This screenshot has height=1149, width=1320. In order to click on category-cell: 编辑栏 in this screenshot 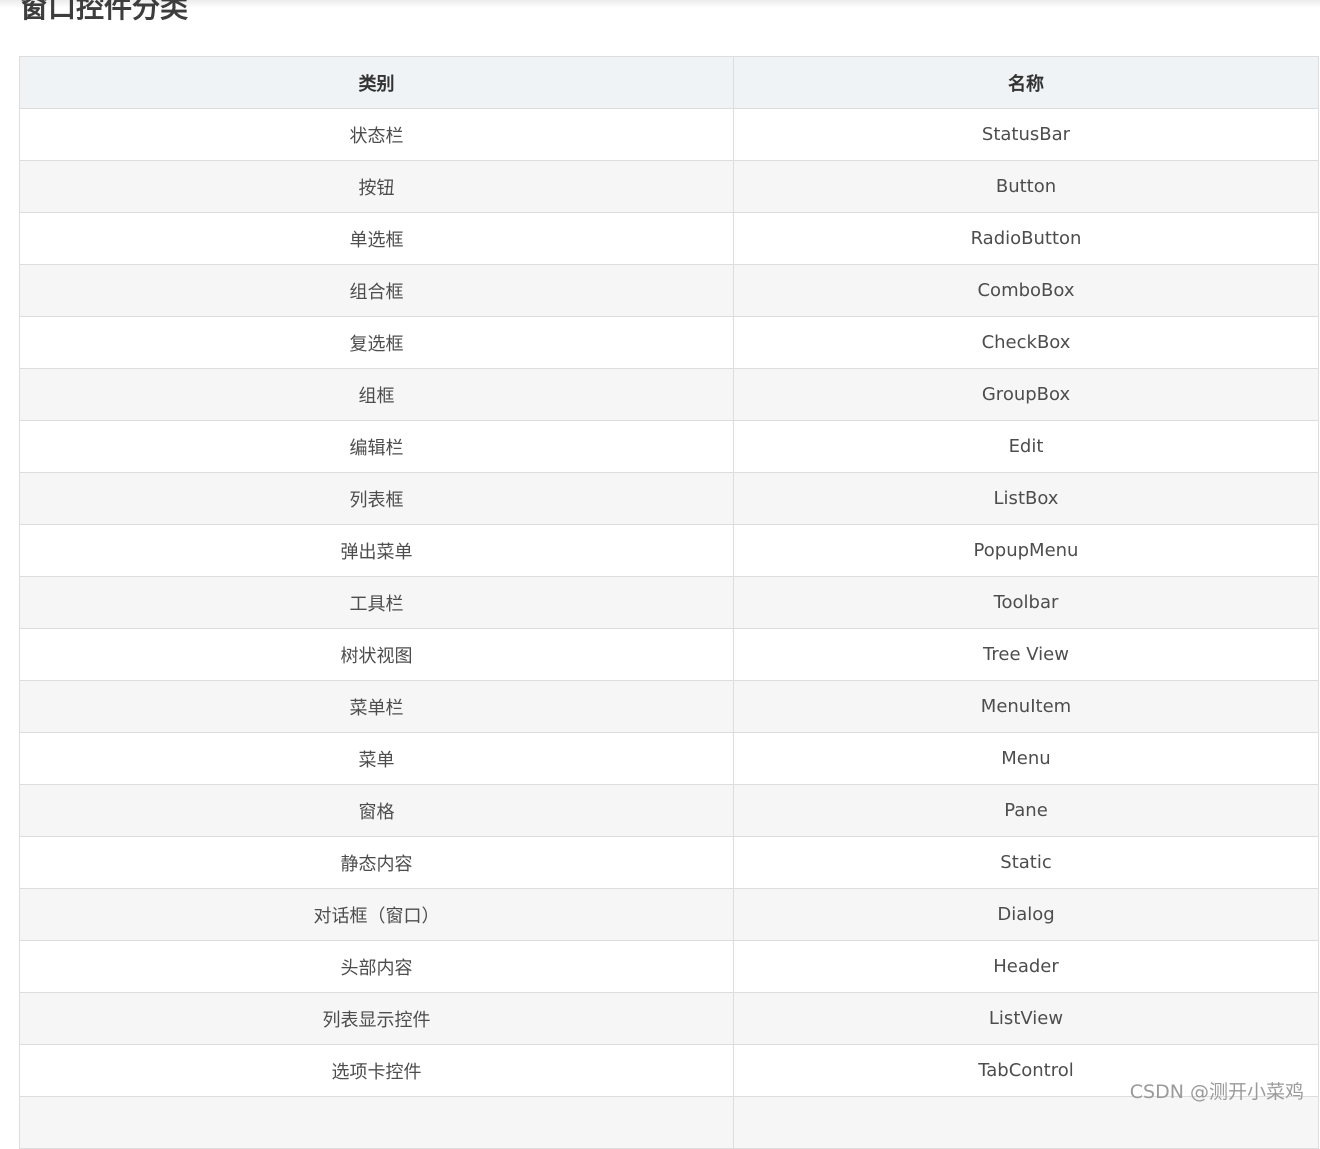, I will do `click(376, 446)`.